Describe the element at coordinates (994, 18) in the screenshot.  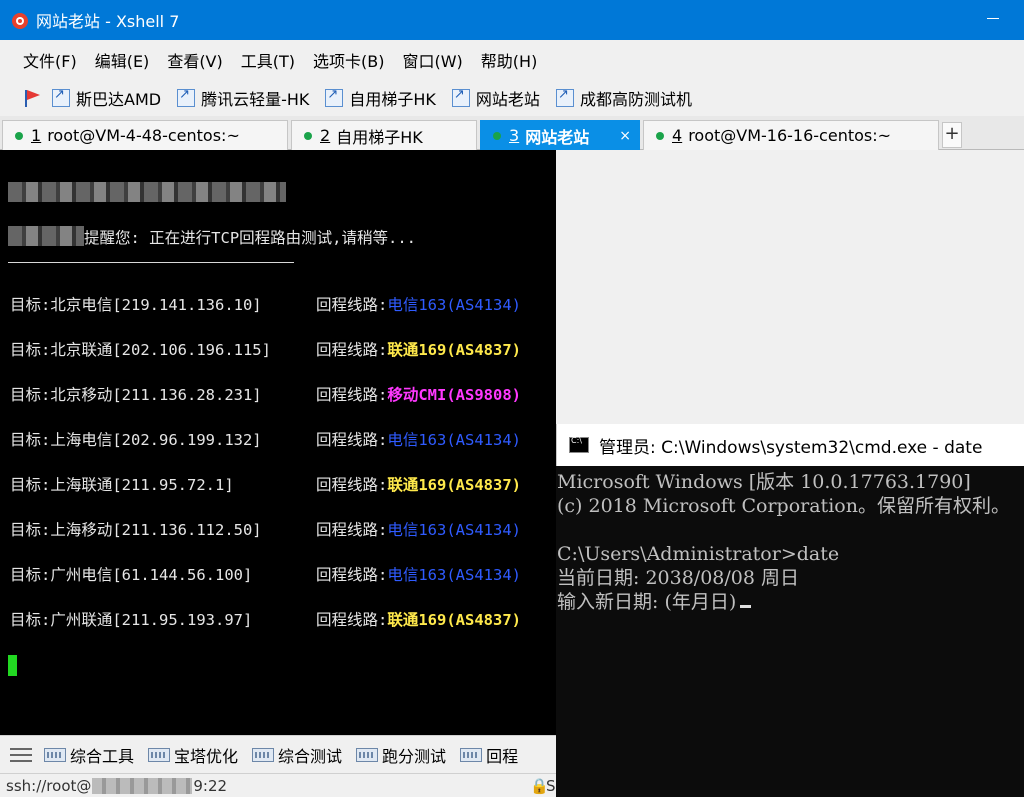
I see `minimize-button` at that location.